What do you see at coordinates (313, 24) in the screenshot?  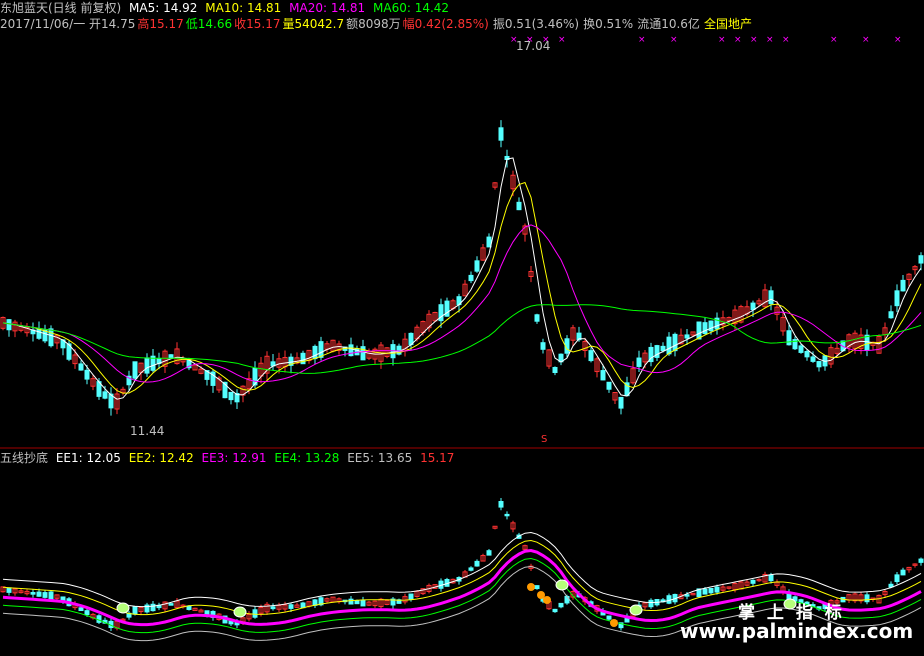 I see `volume: 量54042.7` at bounding box center [313, 24].